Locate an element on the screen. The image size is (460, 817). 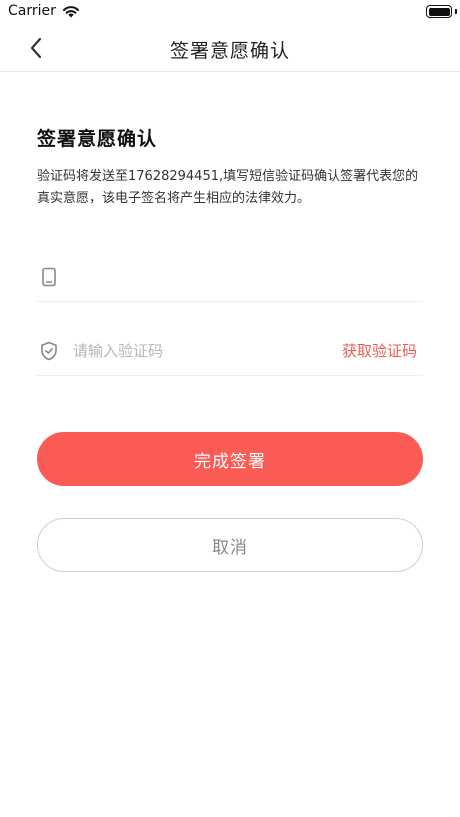
carrier-info: Carrier is located at coordinates (44, 11).